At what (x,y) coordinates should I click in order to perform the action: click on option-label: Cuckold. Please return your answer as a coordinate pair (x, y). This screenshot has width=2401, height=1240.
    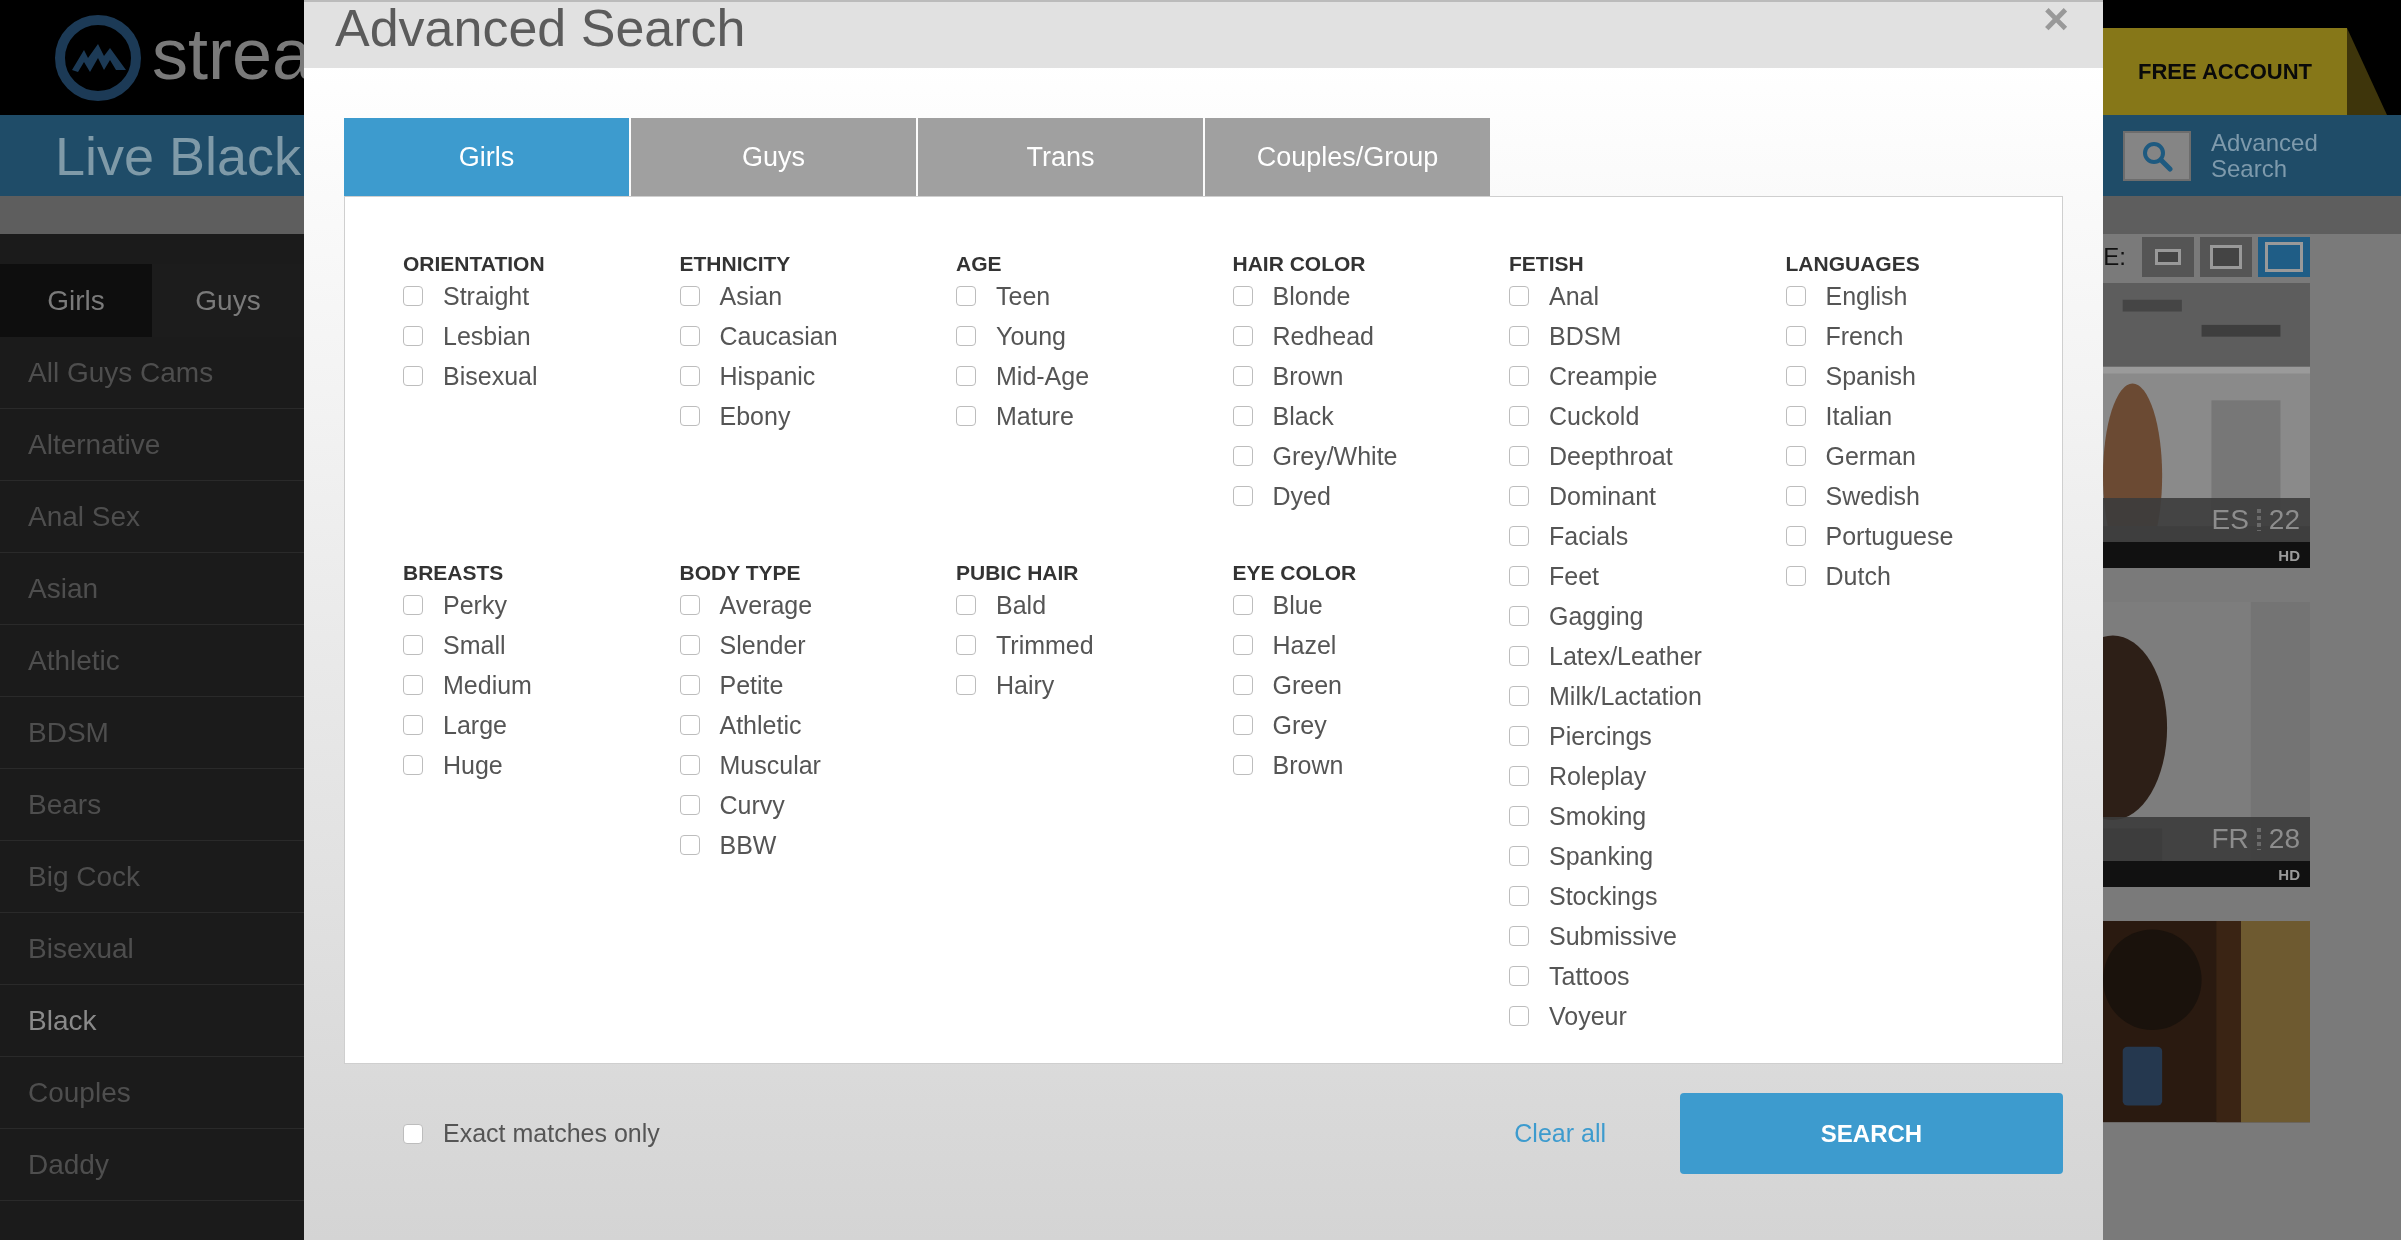
    Looking at the image, I should click on (1594, 416).